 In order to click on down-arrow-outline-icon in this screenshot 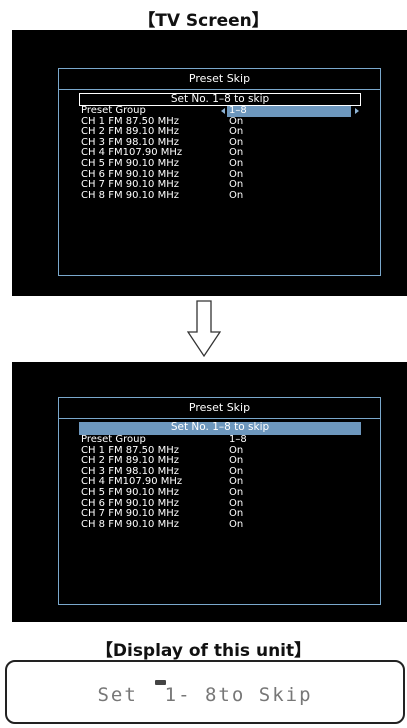, I will do `click(204, 329)`.